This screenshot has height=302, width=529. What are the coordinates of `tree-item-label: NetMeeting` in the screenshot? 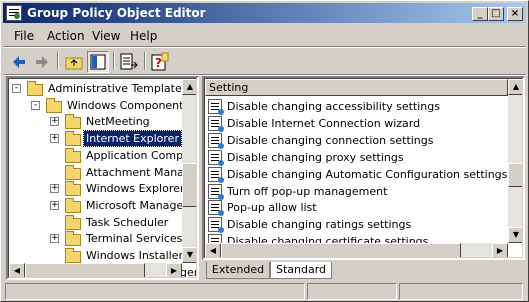 It's located at (118, 122).